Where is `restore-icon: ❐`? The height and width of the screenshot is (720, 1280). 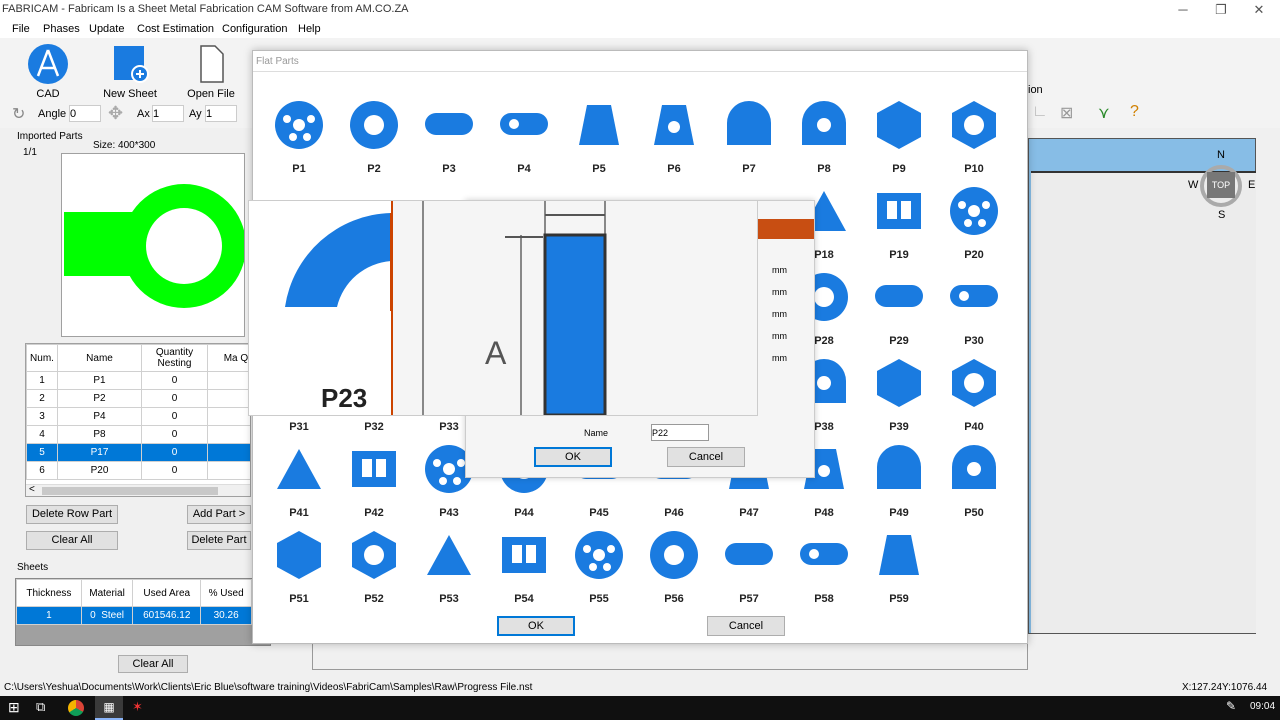 restore-icon: ❐ is located at coordinates (1221, 10).